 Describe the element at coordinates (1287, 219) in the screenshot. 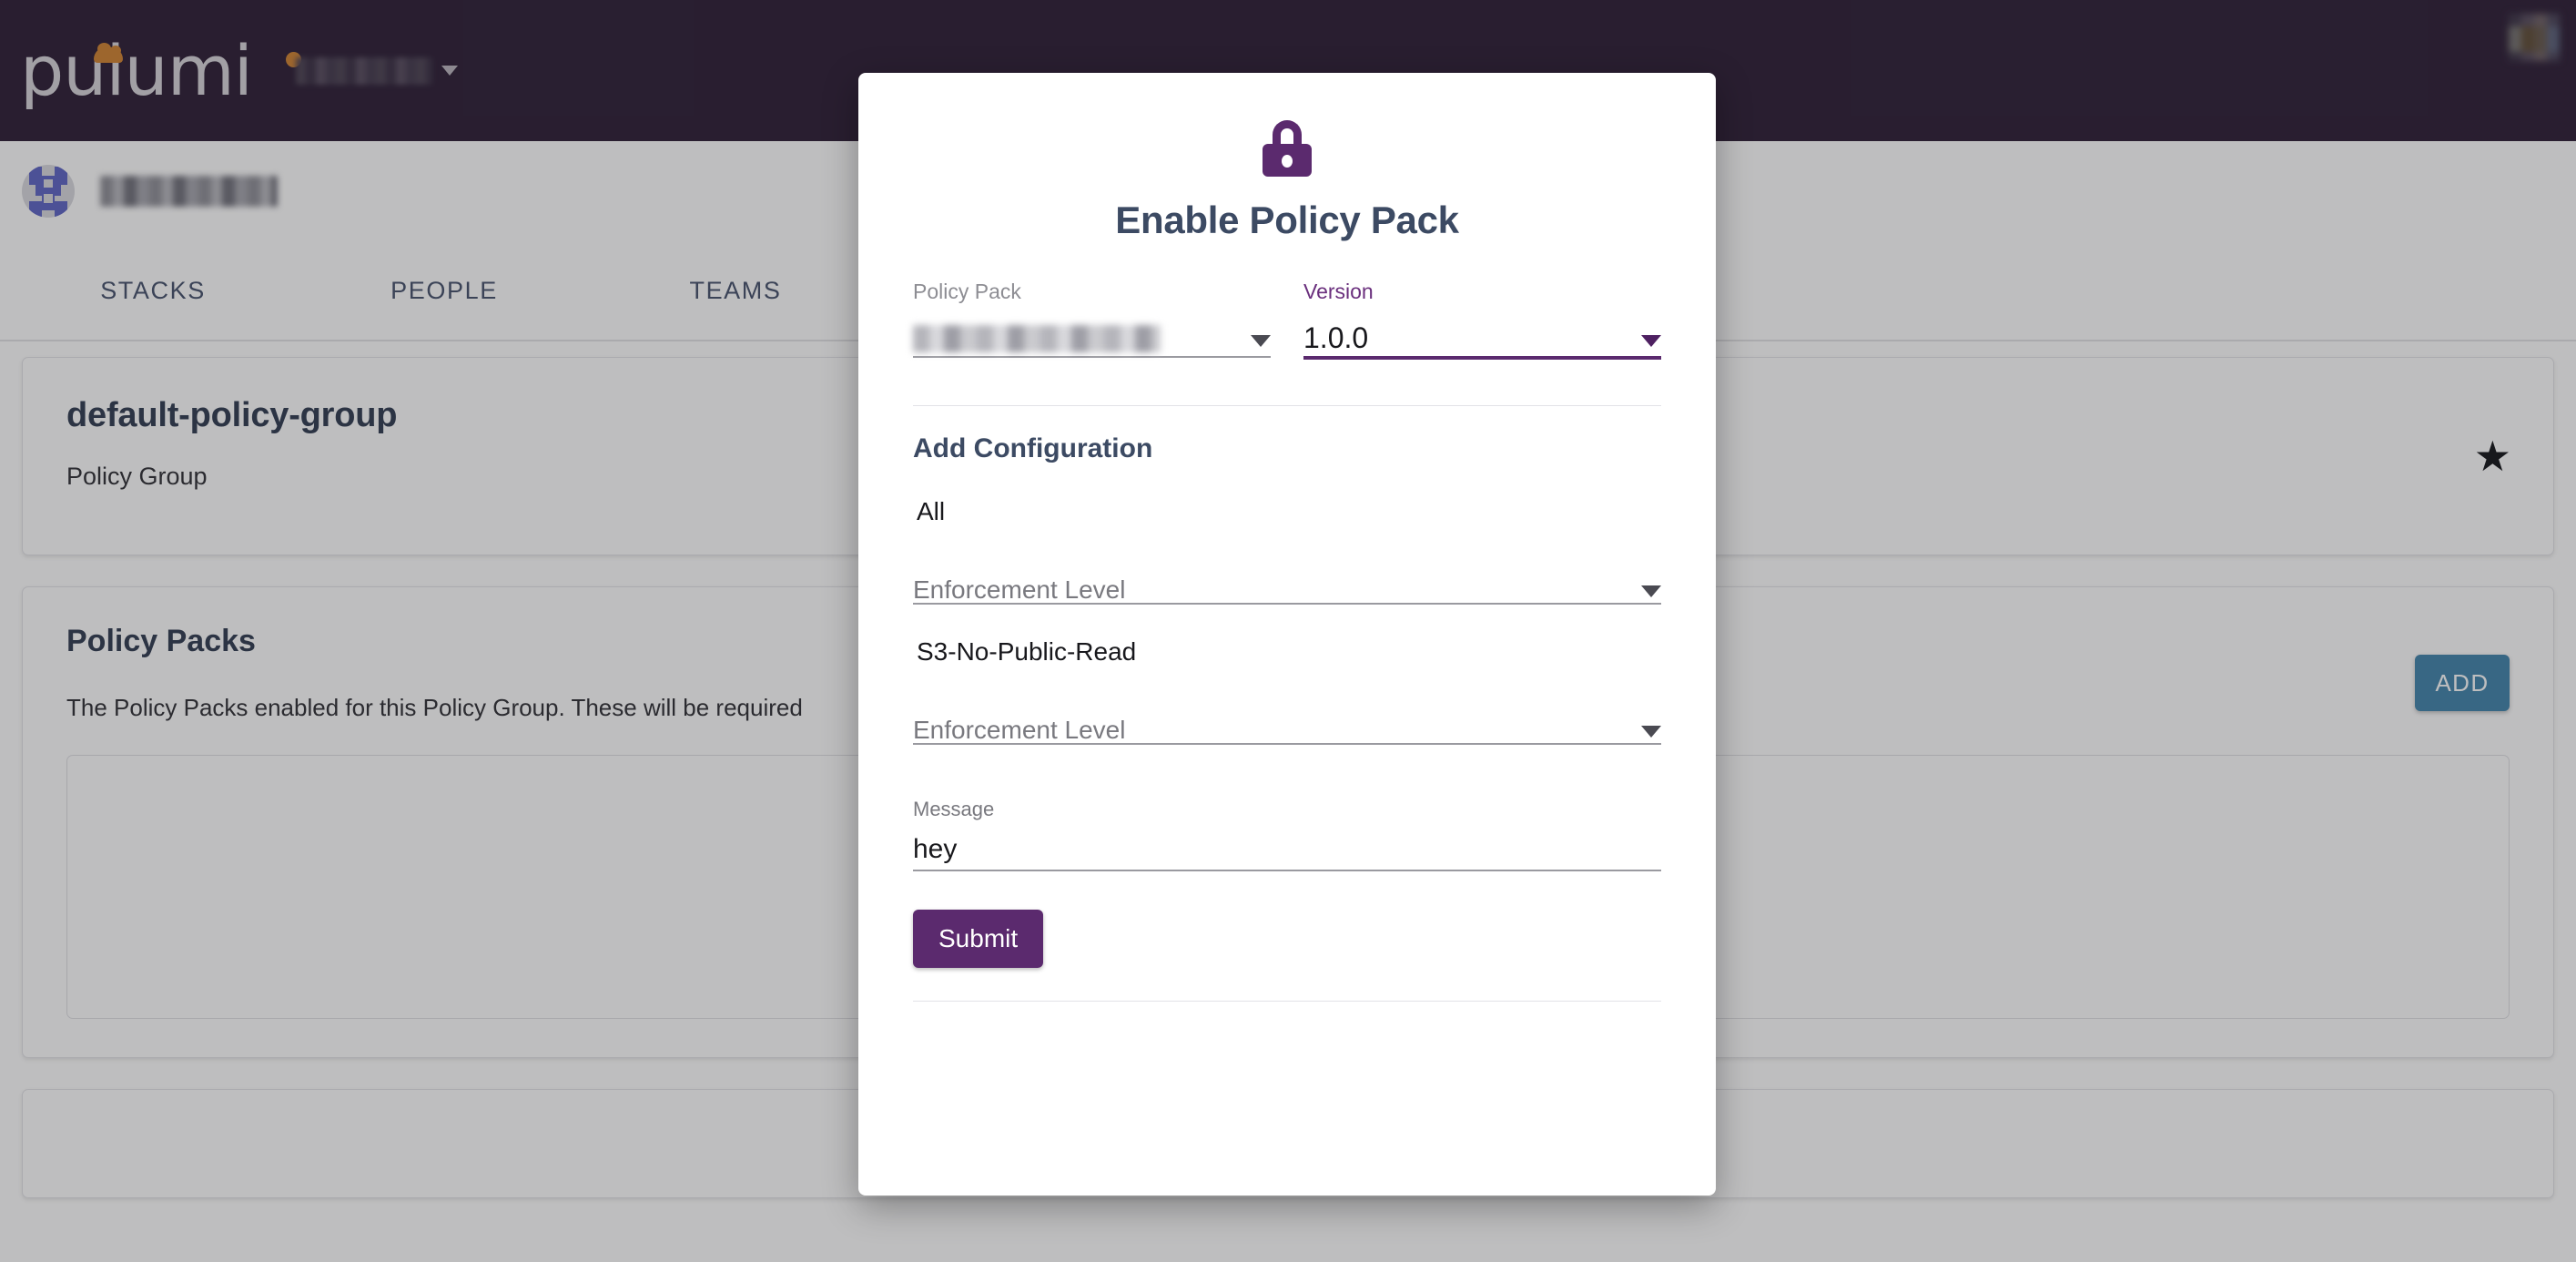

I see `dialog-title: Enable Policy Pack` at that location.